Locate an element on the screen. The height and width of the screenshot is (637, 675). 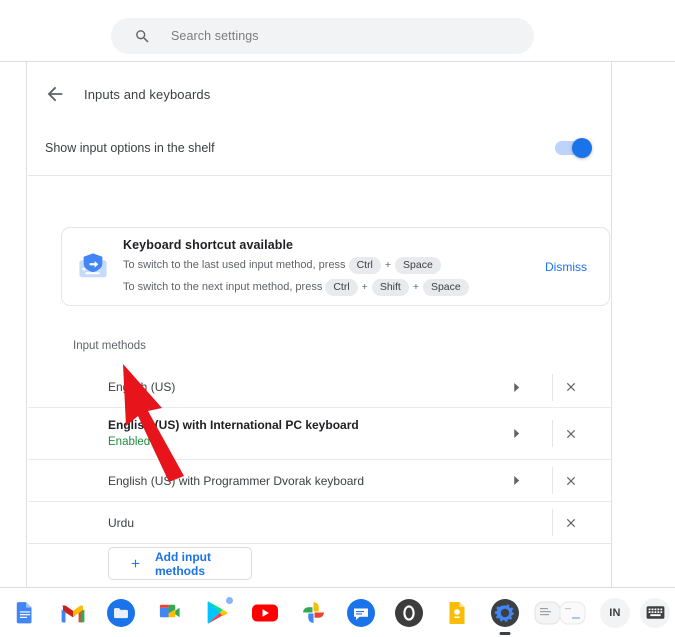
files-icon is located at coordinates (121, 612).